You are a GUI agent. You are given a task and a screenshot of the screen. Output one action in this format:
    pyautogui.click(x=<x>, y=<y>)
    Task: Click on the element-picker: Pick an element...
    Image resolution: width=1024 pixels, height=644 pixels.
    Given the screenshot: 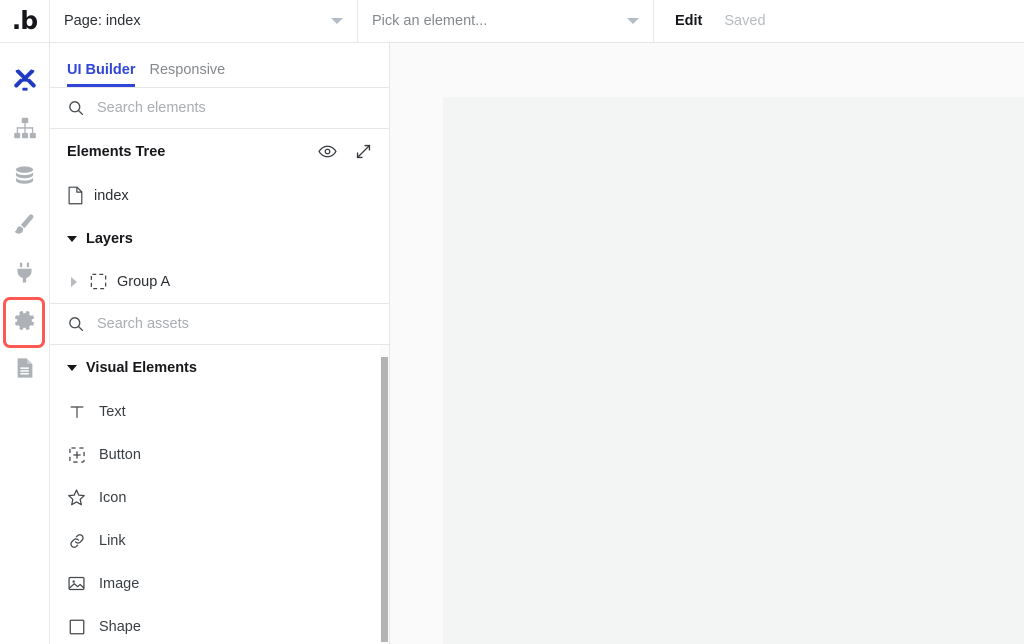 What is the action you would take?
    pyautogui.click(x=506, y=21)
    